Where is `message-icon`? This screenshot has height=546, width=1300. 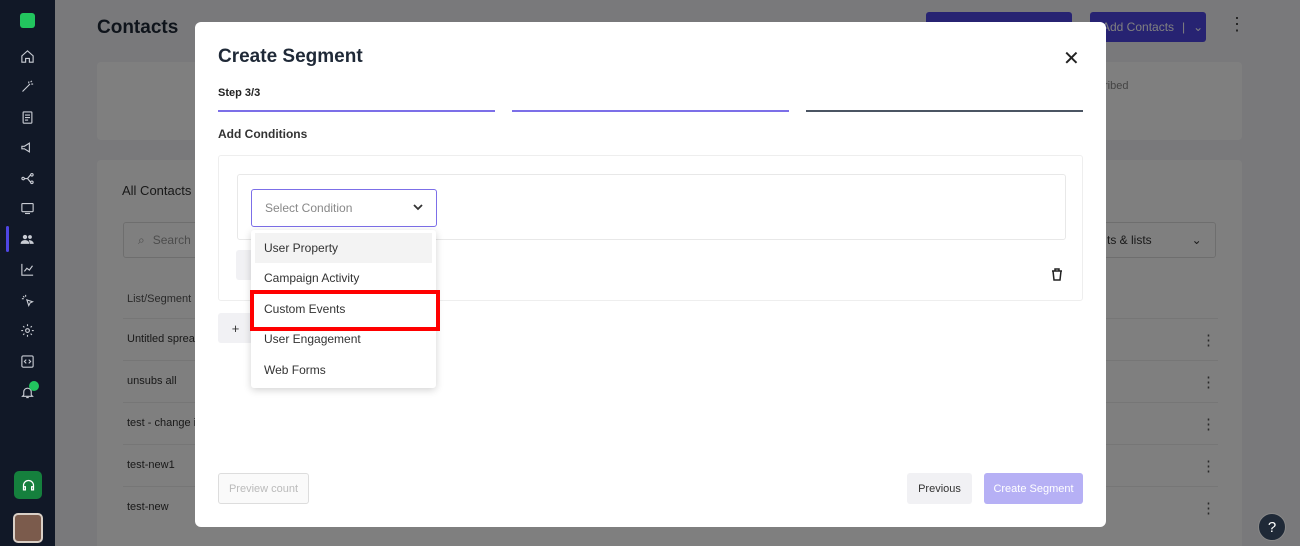 message-icon is located at coordinates (27, 208).